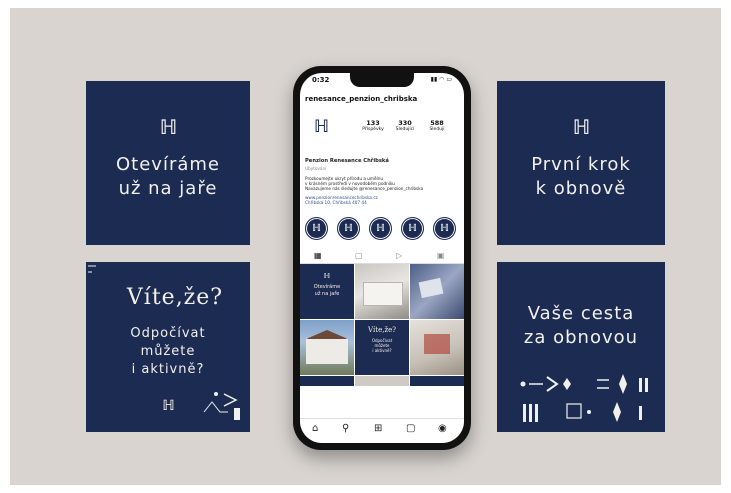 The image size is (731, 493). I want to click on profile-icon: ◉, so click(442, 428).